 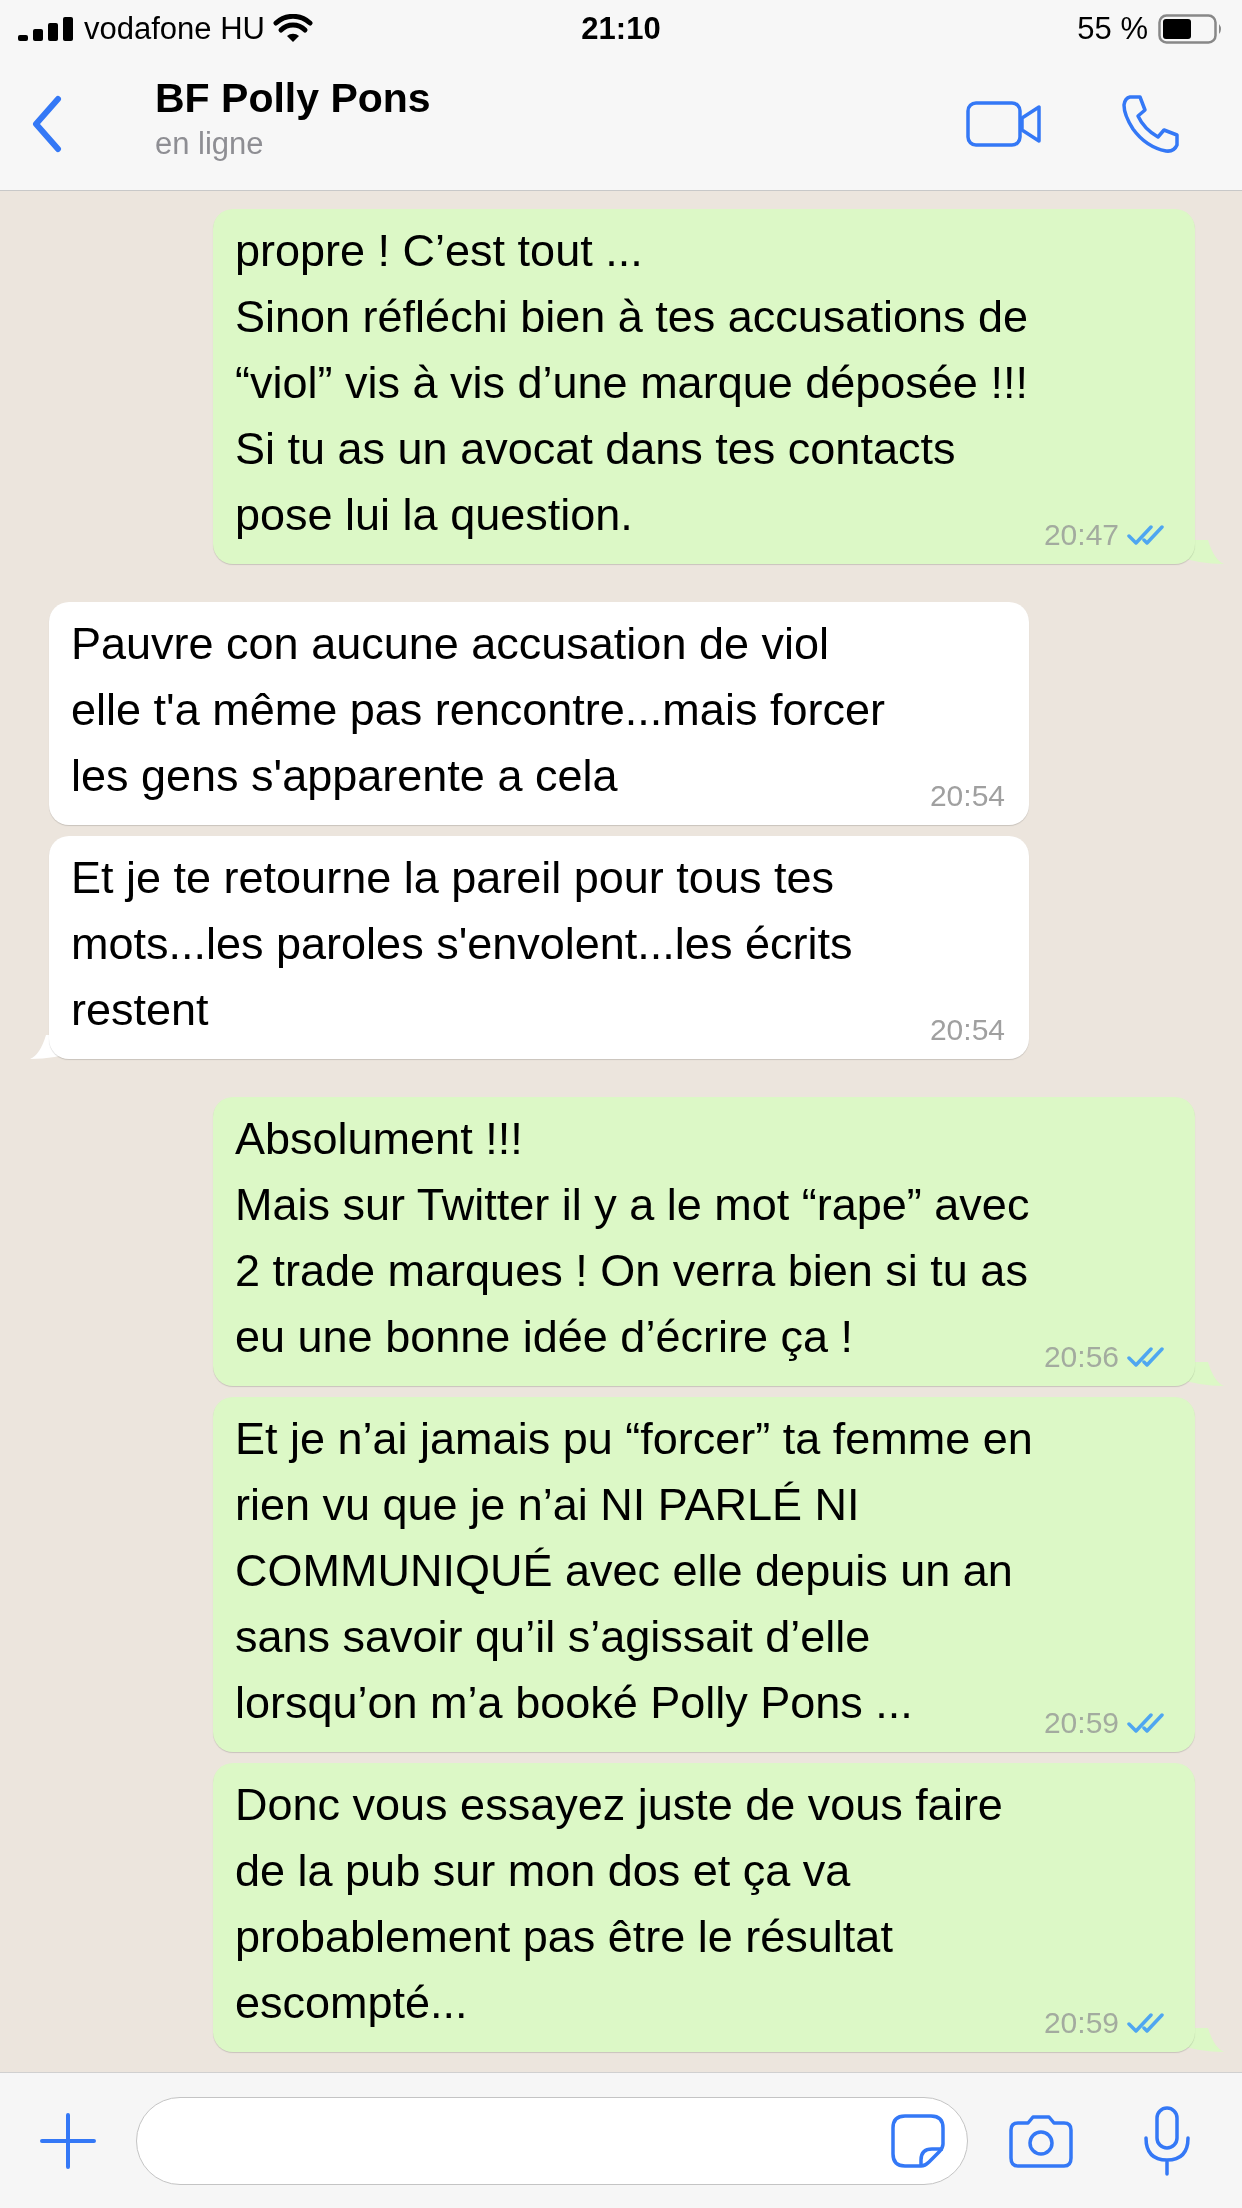 I want to click on message-text: Absolument !!! Mais sur Twitter il y a le mot “rape” avec 2 trade marques ! On verra bien si tu as eu une bonne idée d’écrire ça !, so click(x=632, y=1238).